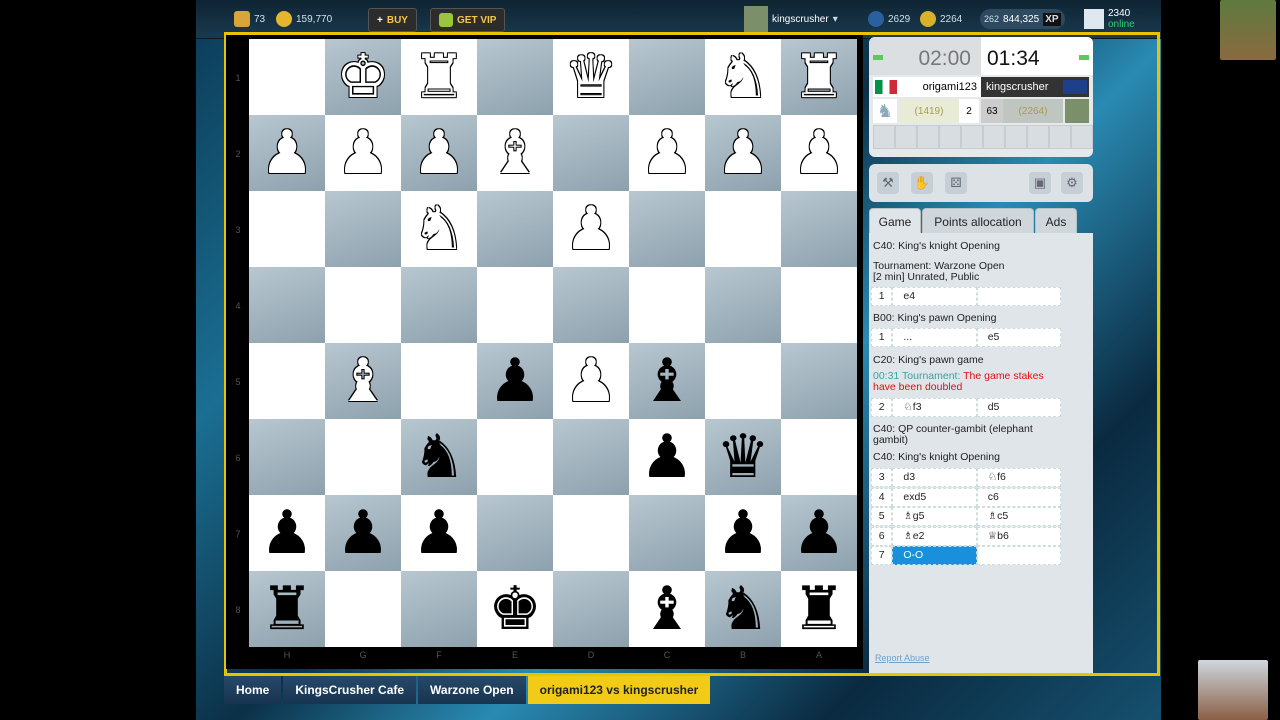 The height and width of the screenshot is (720, 1280). Describe the element at coordinates (1040, 183) in the screenshot. I see `save-icon: ▣` at that location.